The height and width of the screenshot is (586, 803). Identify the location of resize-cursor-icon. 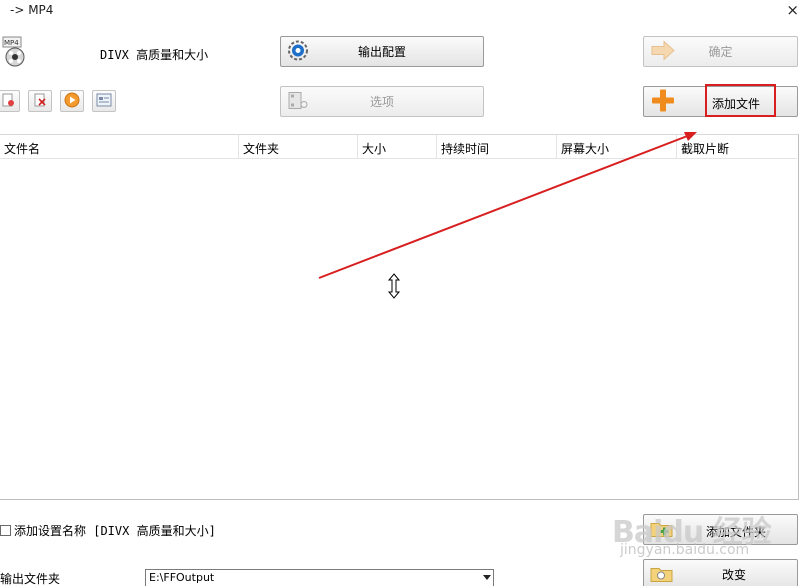
(394, 286).